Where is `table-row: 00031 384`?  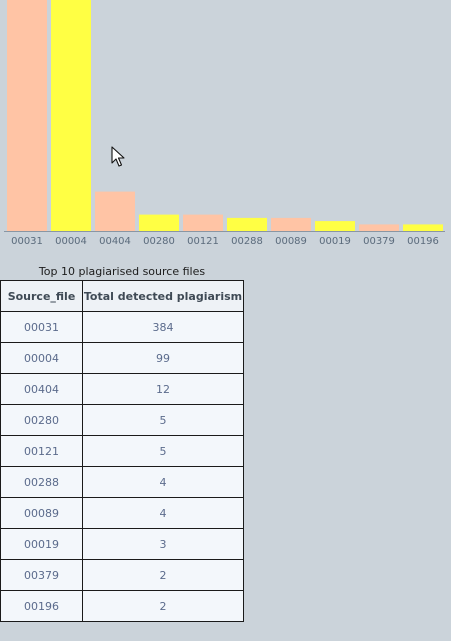 table-row: 00031 384 is located at coordinates (122, 327).